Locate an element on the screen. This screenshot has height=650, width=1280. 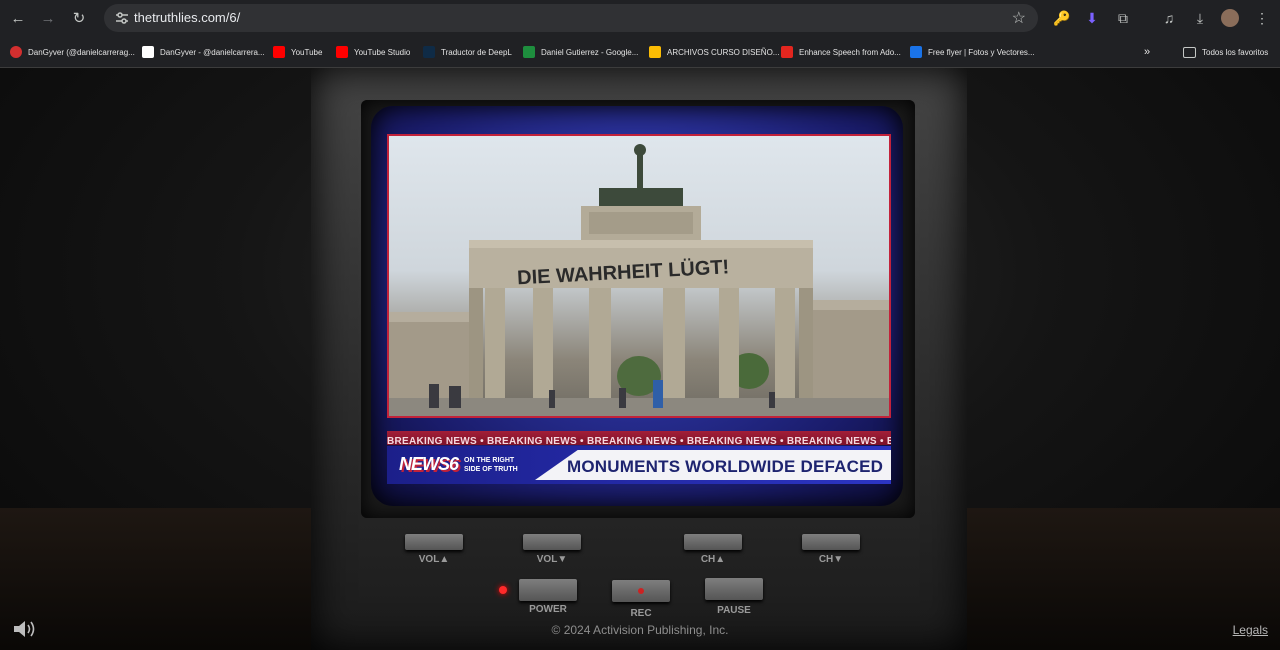
profile-avatar is located at coordinates (1230, 18).